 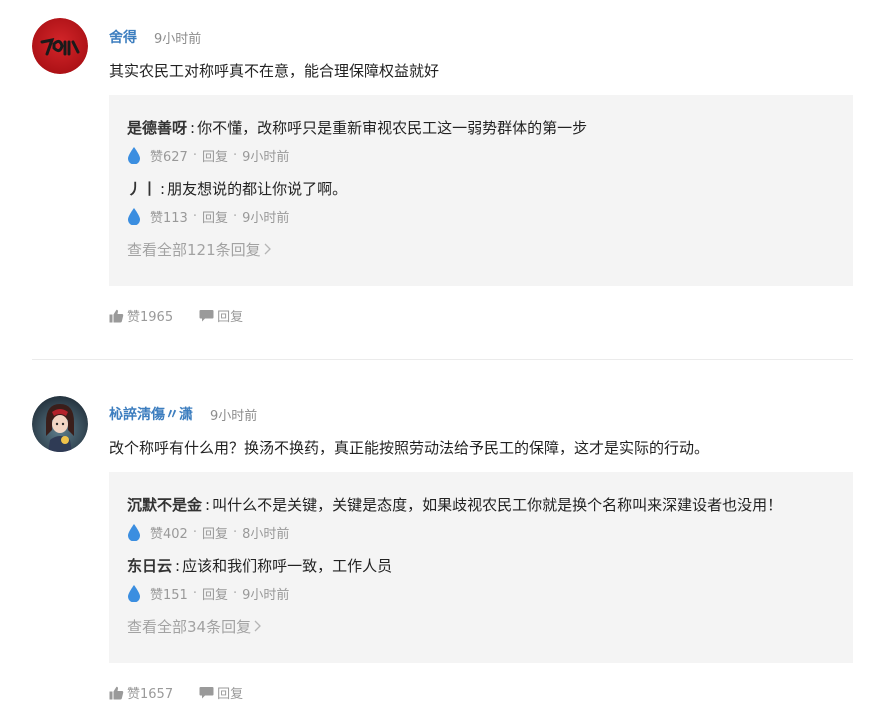 I want to click on author-name: 杺誶淸傷〃潇, so click(x=151, y=414).